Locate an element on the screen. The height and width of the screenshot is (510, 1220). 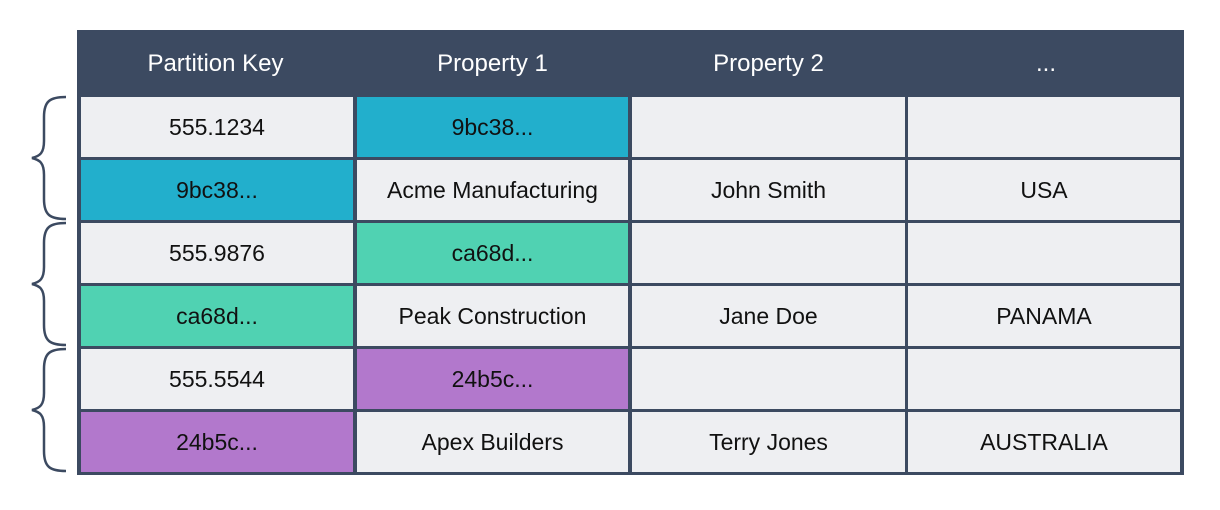
cell-property-2: John Smith is located at coordinates (768, 190).